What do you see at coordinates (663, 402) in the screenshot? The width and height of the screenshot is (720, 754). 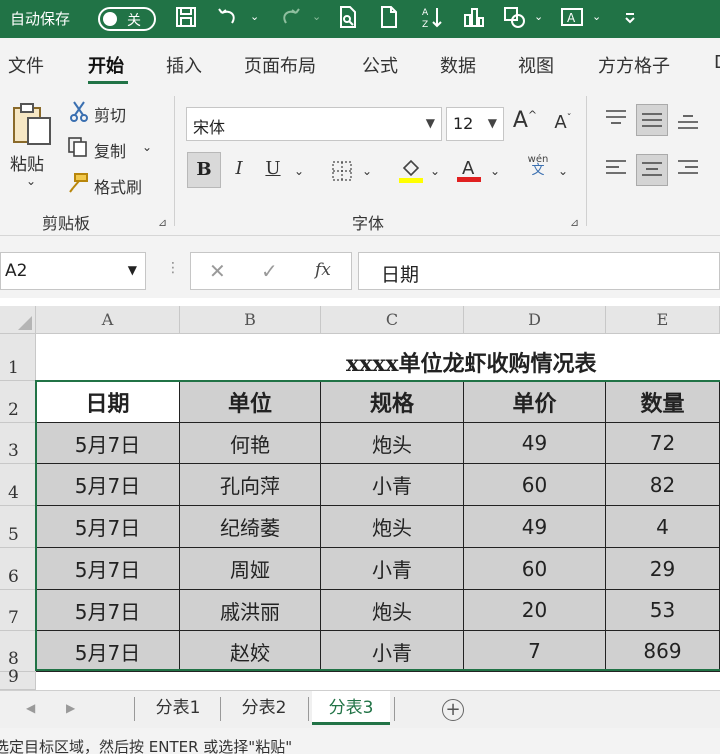 I see `header-cell: 数量` at bounding box center [663, 402].